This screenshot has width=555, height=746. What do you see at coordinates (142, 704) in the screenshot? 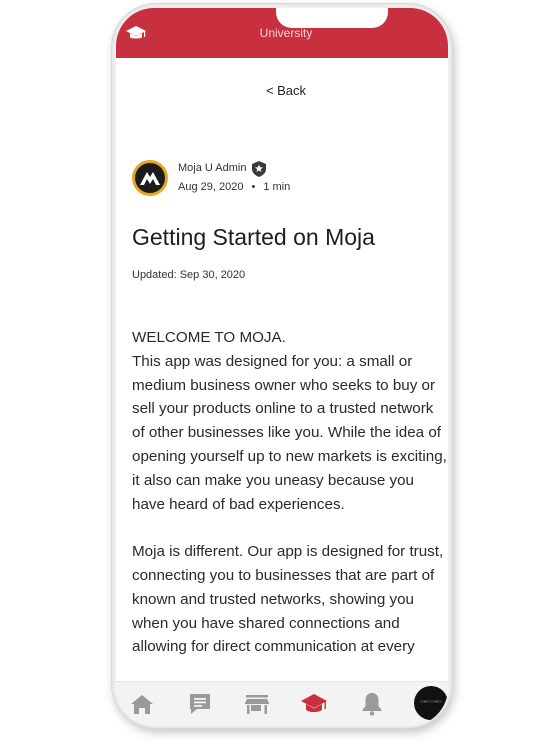
I see `home-icon` at bounding box center [142, 704].